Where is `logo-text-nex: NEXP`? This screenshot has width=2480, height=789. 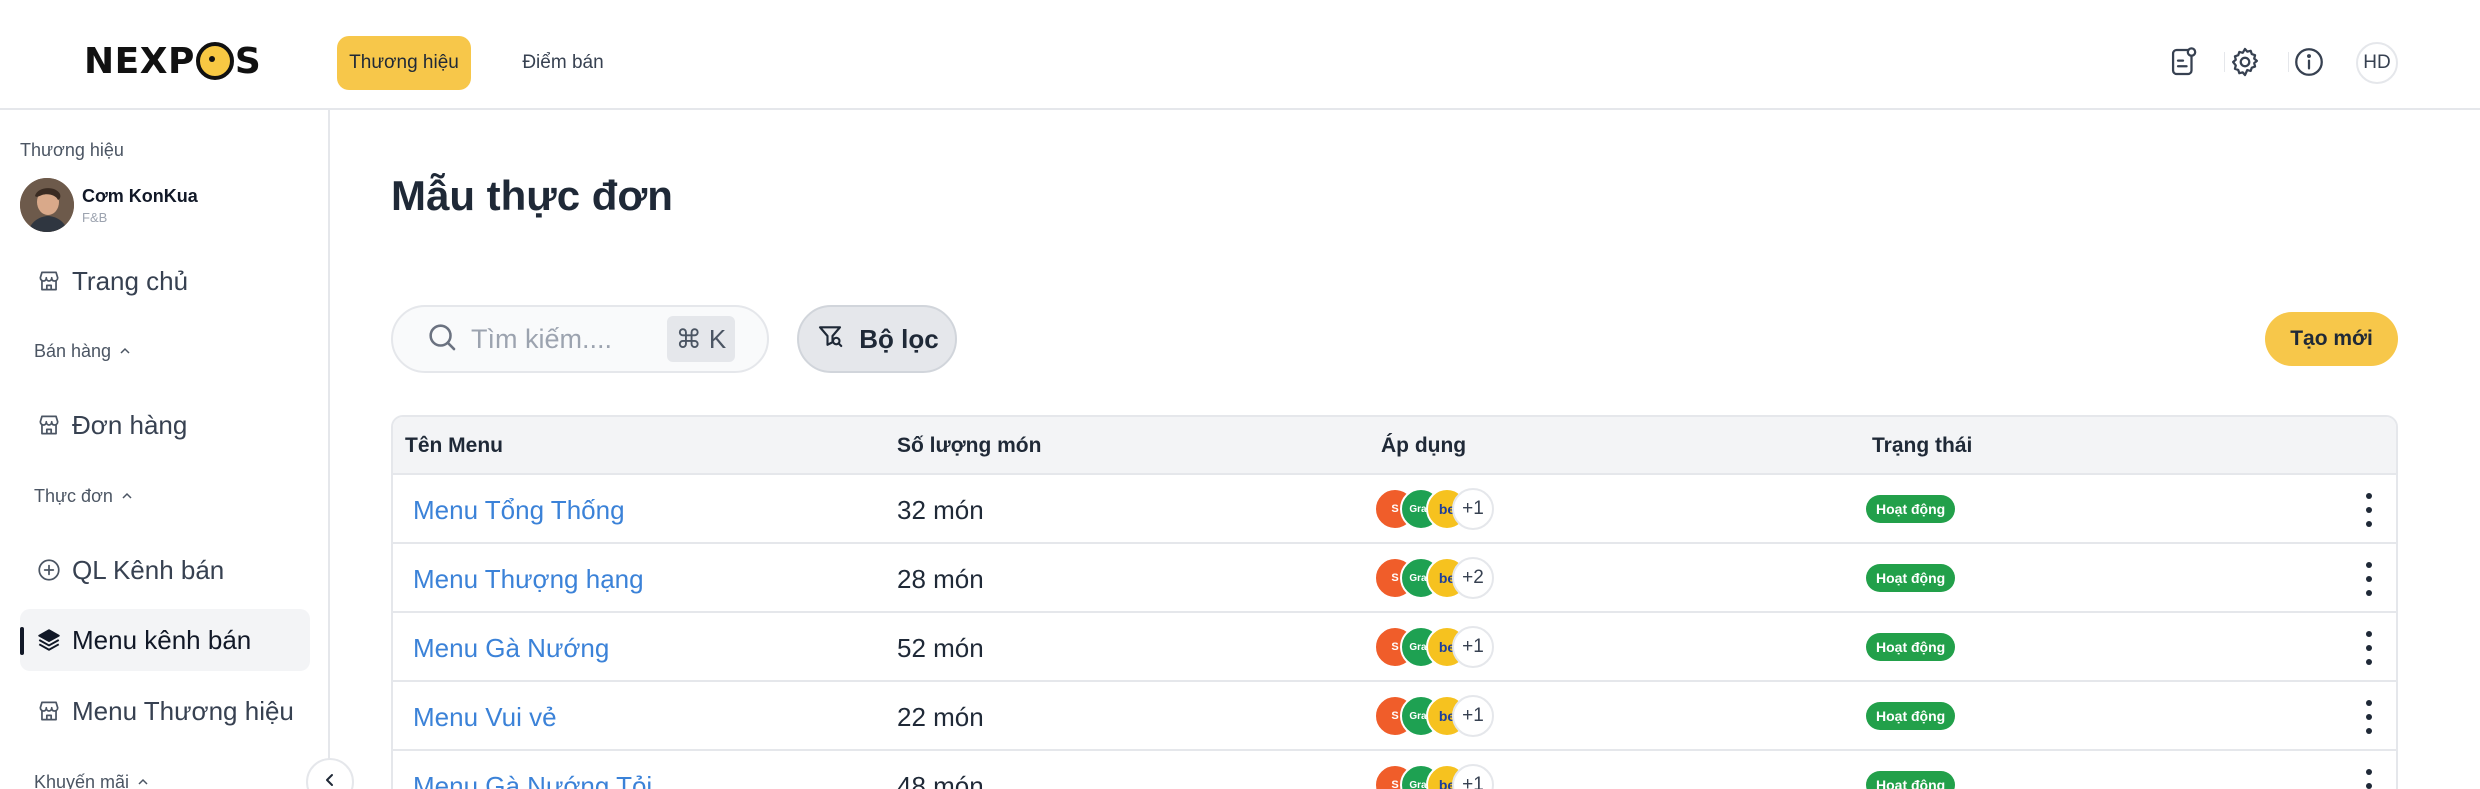
logo-text-nex: NEXP is located at coordinates (139, 61).